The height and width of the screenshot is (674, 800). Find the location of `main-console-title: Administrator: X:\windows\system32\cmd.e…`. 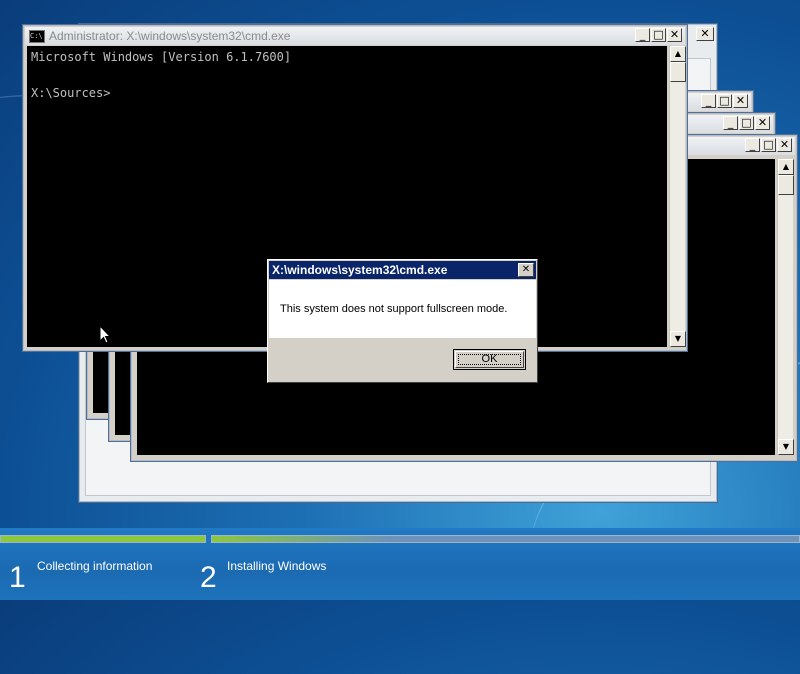

main-console-title: Administrator: X:\windows\system32\cmd.e… is located at coordinates (170, 36).